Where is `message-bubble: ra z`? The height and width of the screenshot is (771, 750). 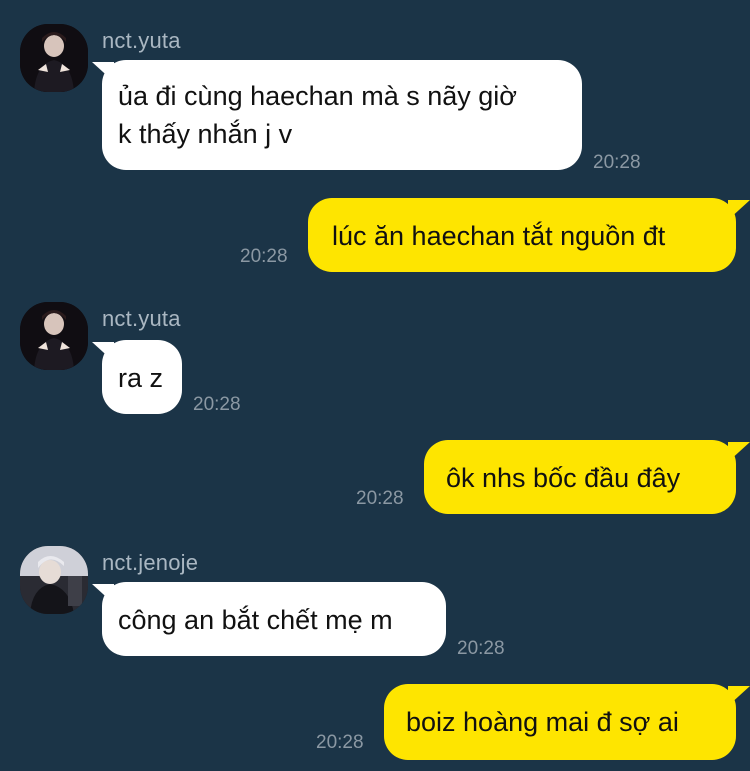
message-bubble: ra z is located at coordinates (142, 377).